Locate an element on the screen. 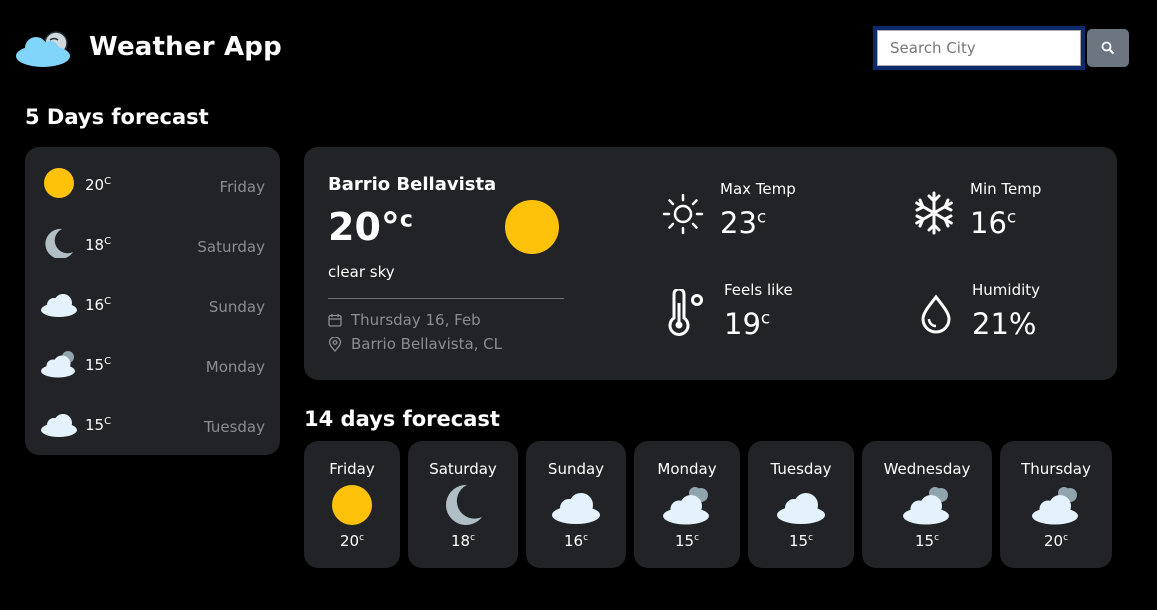  search-input is located at coordinates (979, 48).